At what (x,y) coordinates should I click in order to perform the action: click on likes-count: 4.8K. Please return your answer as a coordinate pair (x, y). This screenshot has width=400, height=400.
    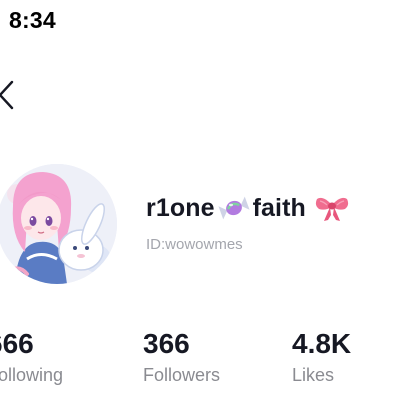
    Looking at the image, I should click on (322, 343).